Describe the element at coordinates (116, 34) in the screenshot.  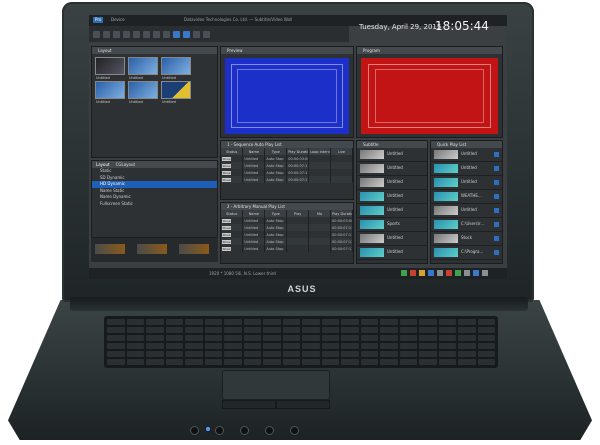
I see `save-icon` at that location.